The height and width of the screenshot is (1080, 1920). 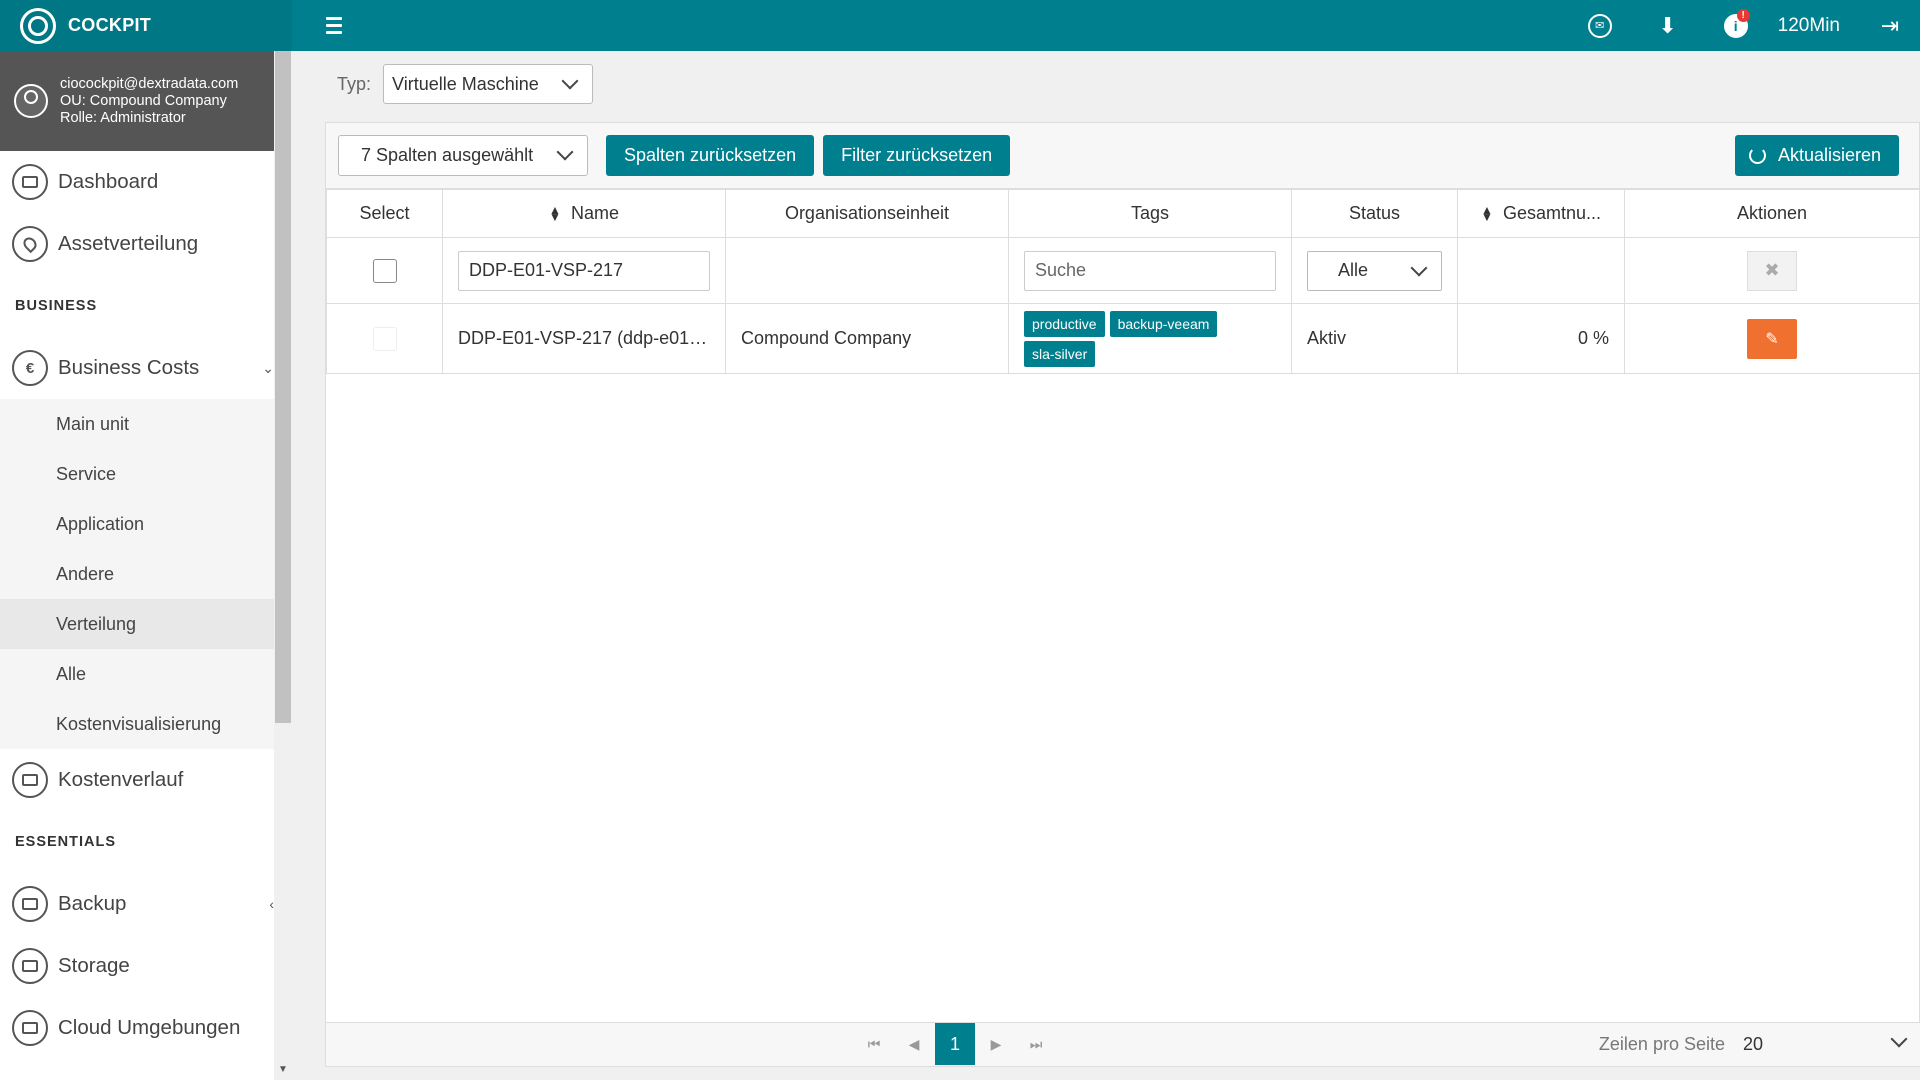 I want to click on type-select: Virtuelle Maschine, so click(x=488, y=84).